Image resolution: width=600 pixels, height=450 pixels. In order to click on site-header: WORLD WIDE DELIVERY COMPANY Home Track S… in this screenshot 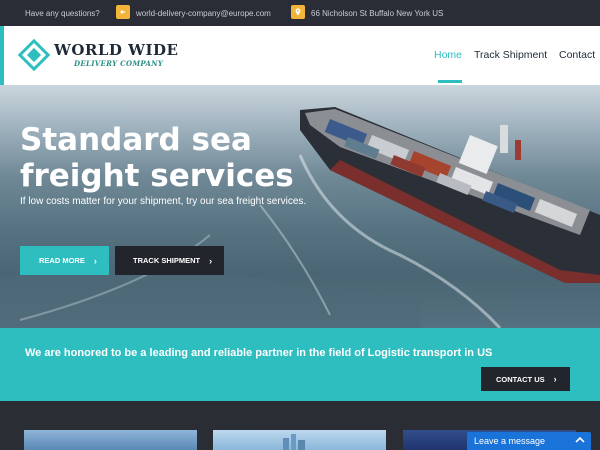, I will do `click(300, 55)`.